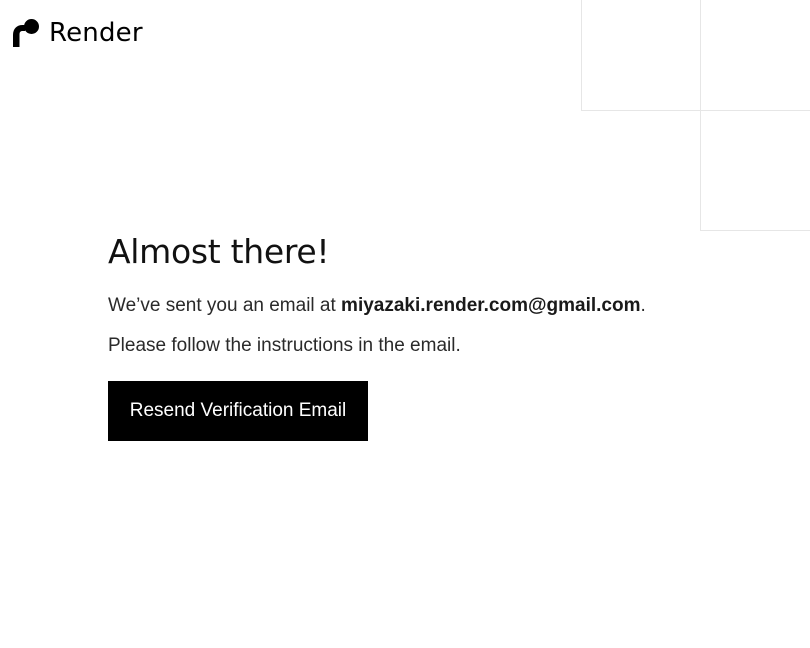 The width and height of the screenshot is (810, 648). Describe the element at coordinates (643, 305) in the screenshot. I see `email-sent-suffix: .` at that location.